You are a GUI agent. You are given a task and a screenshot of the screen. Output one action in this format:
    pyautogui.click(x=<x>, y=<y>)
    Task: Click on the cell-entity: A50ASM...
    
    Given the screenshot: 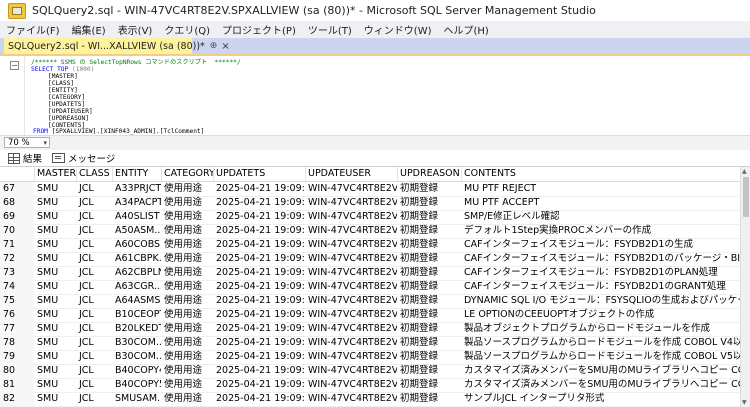 What is the action you would take?
    pyautogui.click(x=136, y=231)
    